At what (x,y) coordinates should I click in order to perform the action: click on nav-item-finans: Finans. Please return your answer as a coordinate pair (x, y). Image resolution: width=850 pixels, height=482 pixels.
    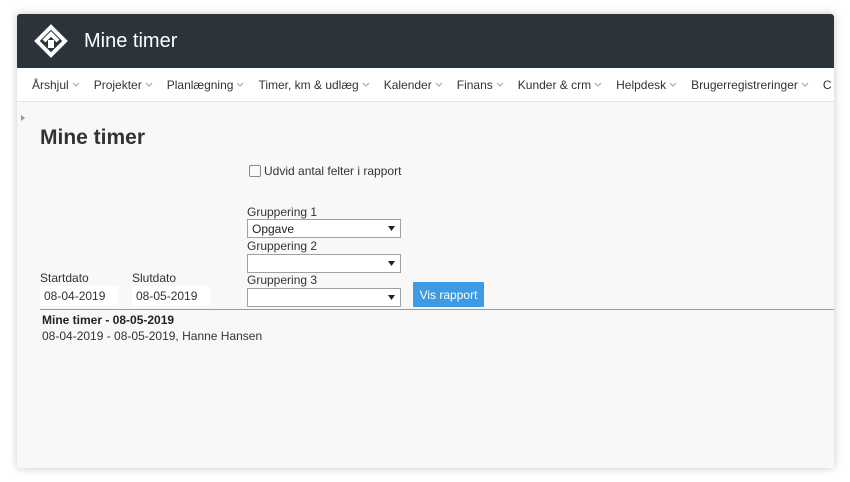
    Looking at the image, I should click on (480, 85).